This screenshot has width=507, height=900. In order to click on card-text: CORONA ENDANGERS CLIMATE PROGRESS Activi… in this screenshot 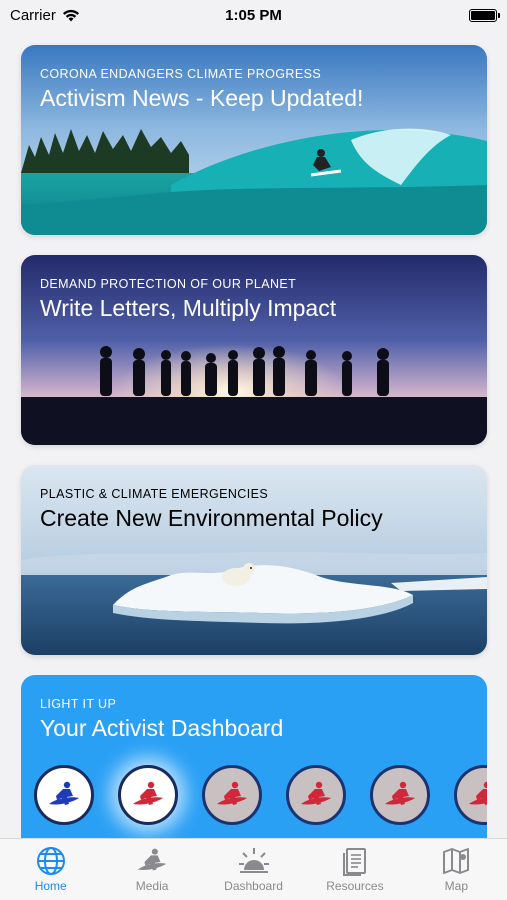, I will do `click(201, 89)`.